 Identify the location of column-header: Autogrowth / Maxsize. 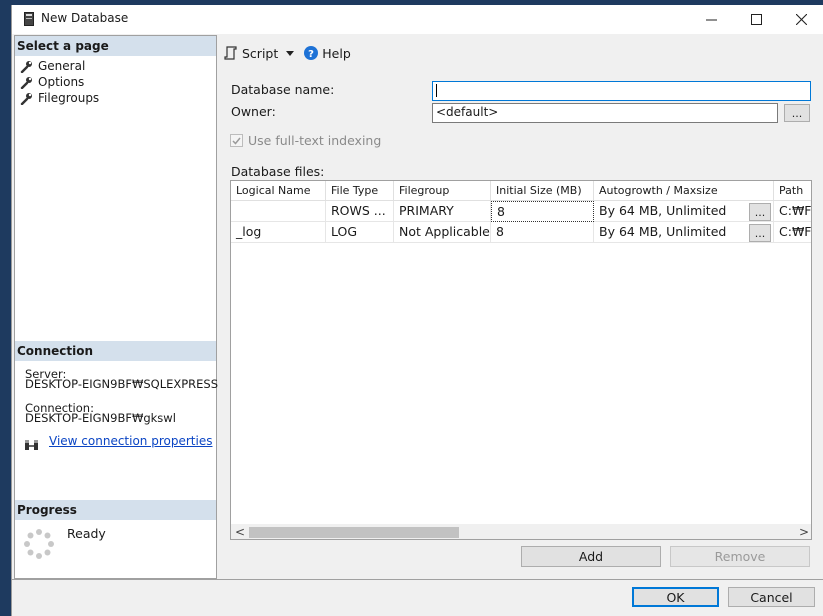
(684, 191).